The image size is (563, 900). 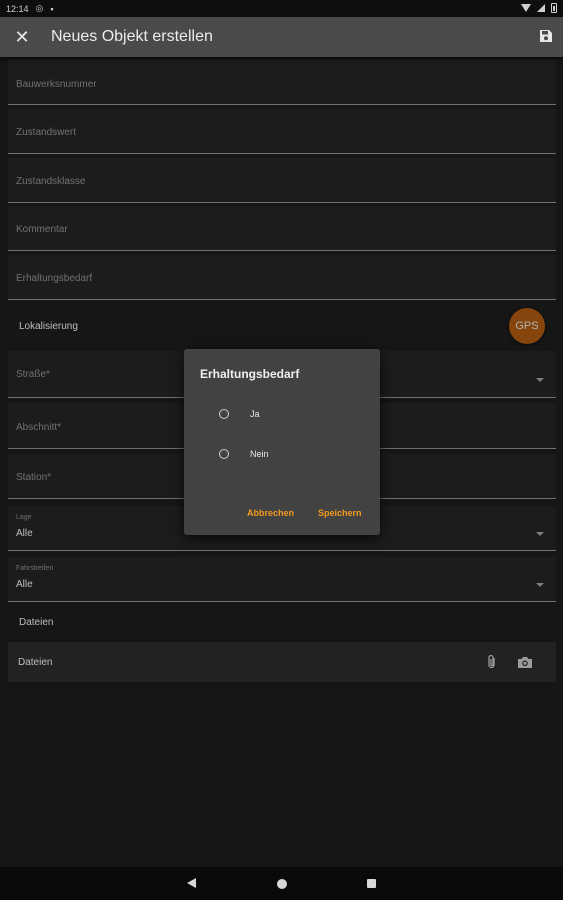 I want to click on radio-label: Nein, so click(x=259, y=454).